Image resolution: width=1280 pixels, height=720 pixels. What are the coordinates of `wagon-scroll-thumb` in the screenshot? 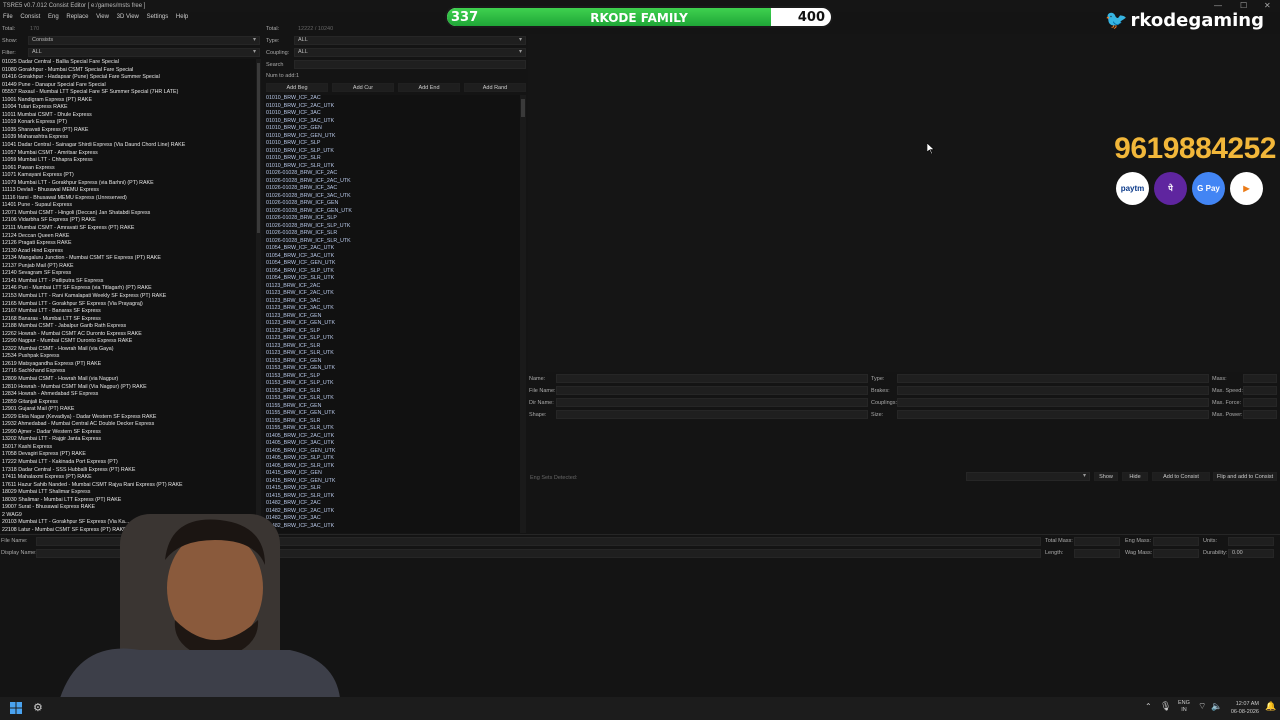 It's located at (523, 108).